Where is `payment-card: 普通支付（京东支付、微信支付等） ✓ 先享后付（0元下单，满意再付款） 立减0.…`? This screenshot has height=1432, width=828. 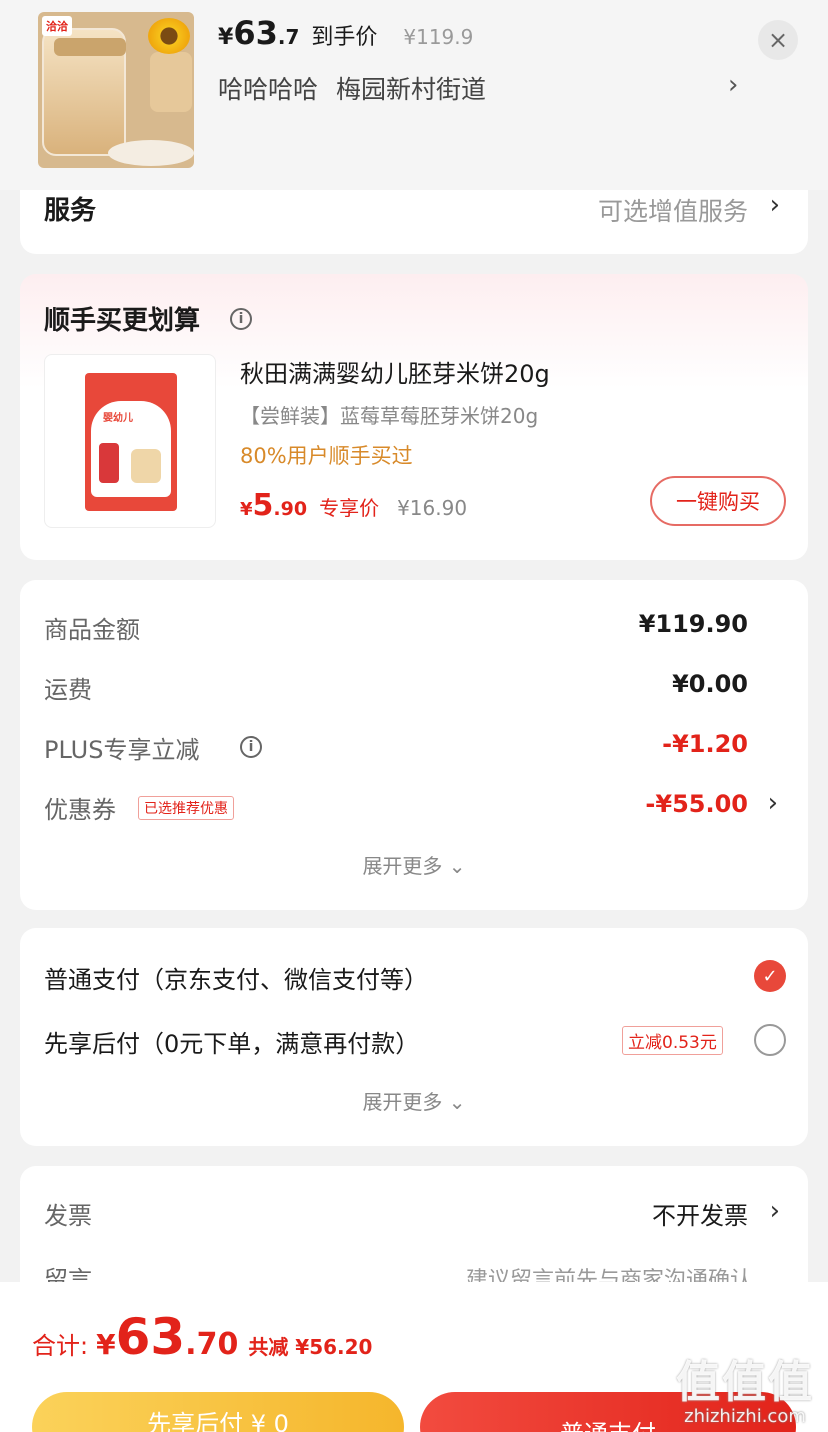 payment-card: 普通支付（京东支付、微信支付等） ✓ 先享后付（0元下单，满意再付款） 立减0.… is located at coordinates (414, 1037).